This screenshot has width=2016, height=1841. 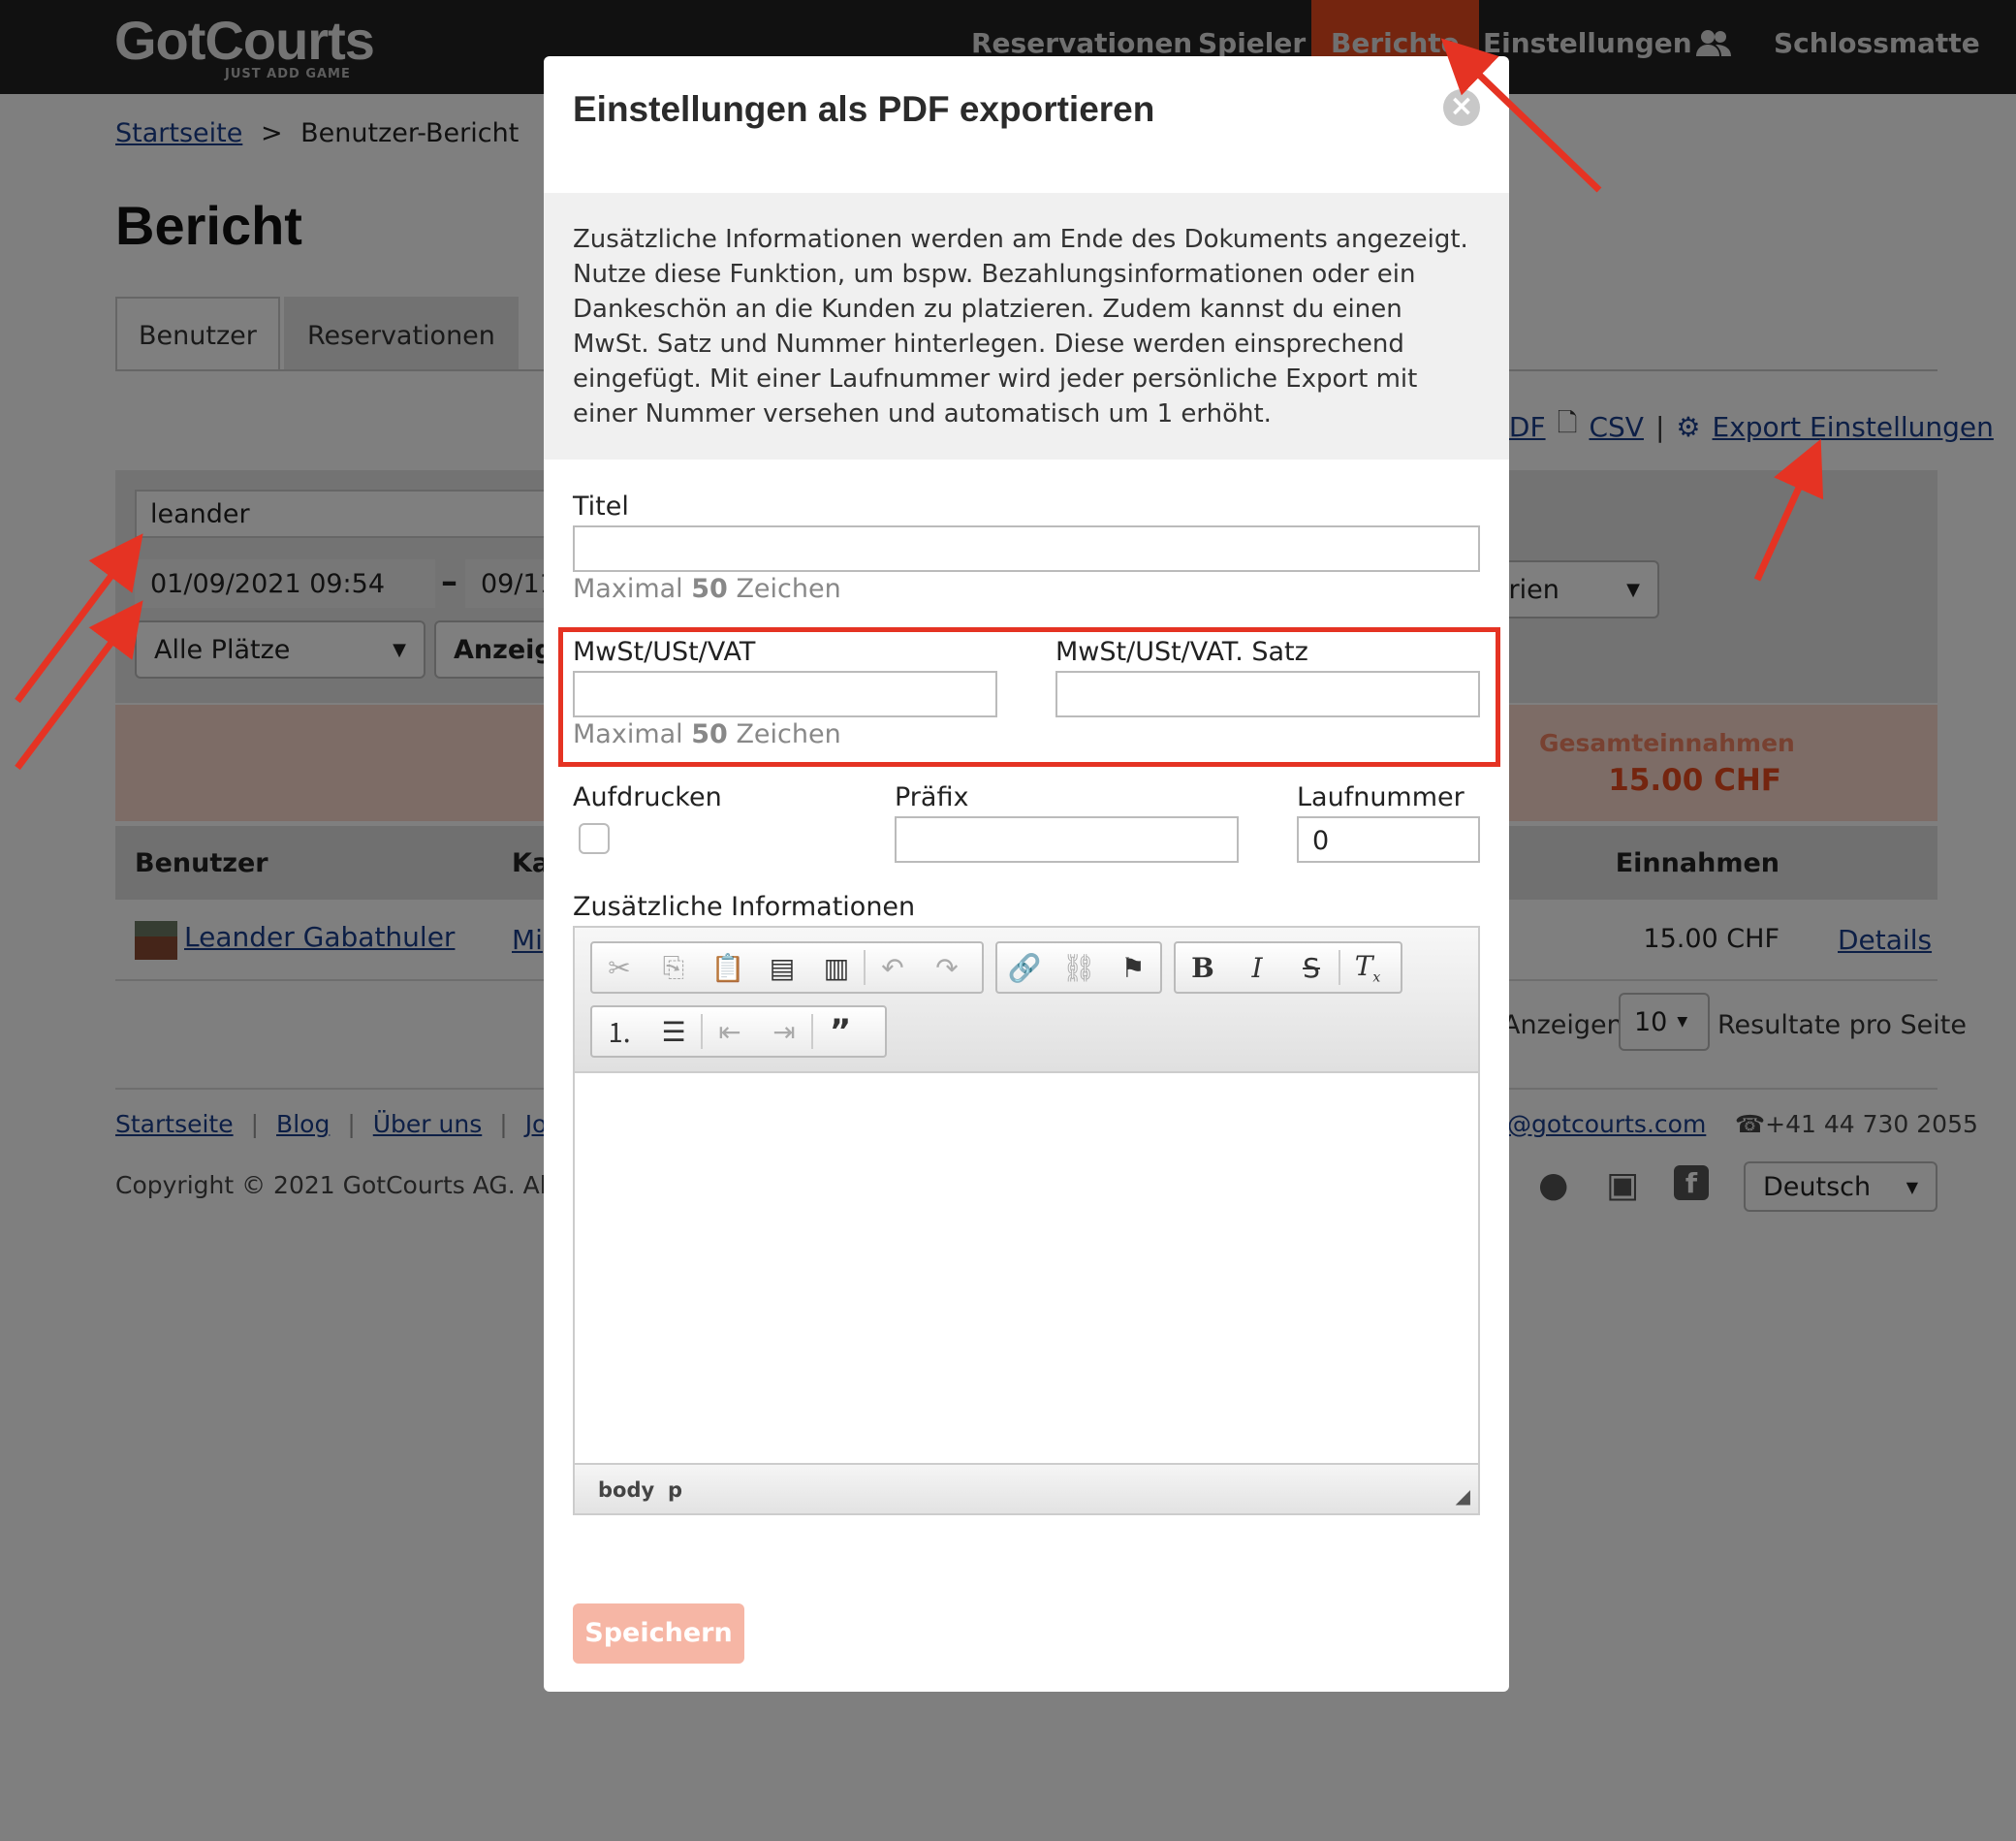 What do you see at coordinates (79, 685) in the screenshot?
I see `arrow-to-date` at bounding box center [79, 685].